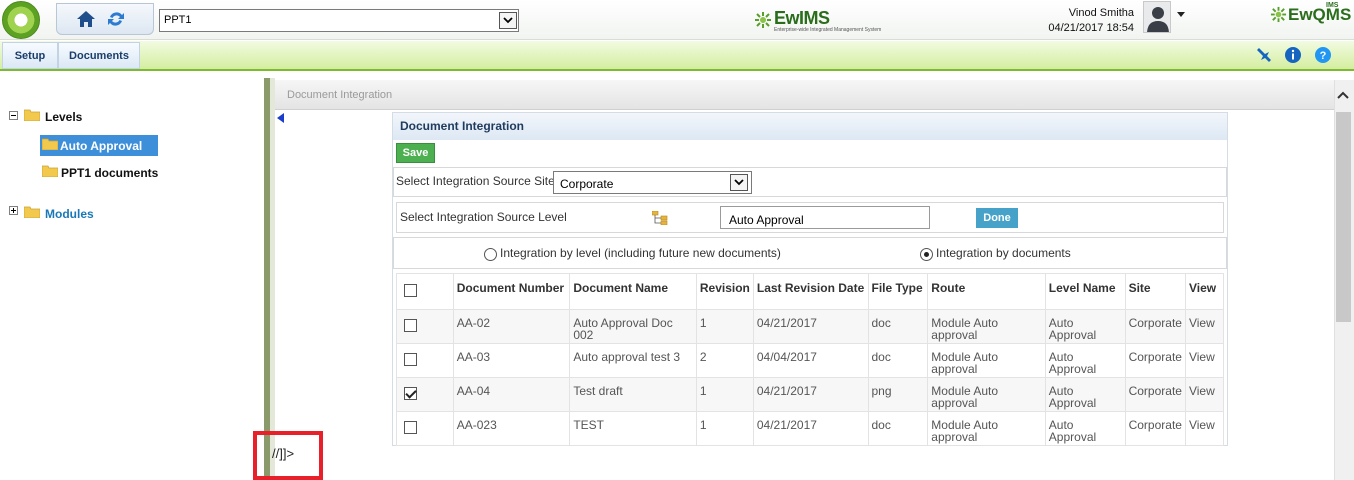 This screenshot has width=1354, height=480. What do you see at coordinates (475, 181) in the screenshot?
I see `site-label: Select Integration Source Site` at bounding box center [475, 181].